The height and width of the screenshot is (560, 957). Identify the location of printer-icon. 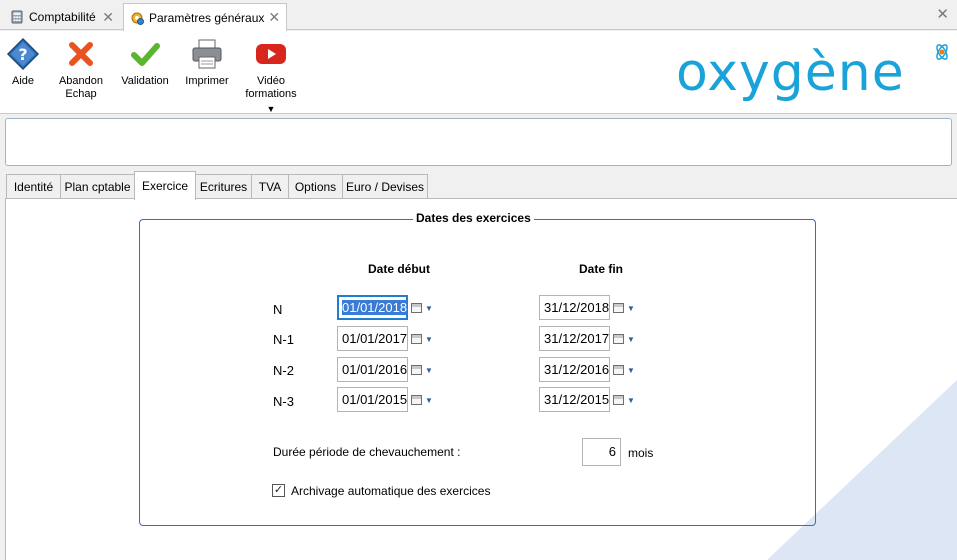
(207, 54).